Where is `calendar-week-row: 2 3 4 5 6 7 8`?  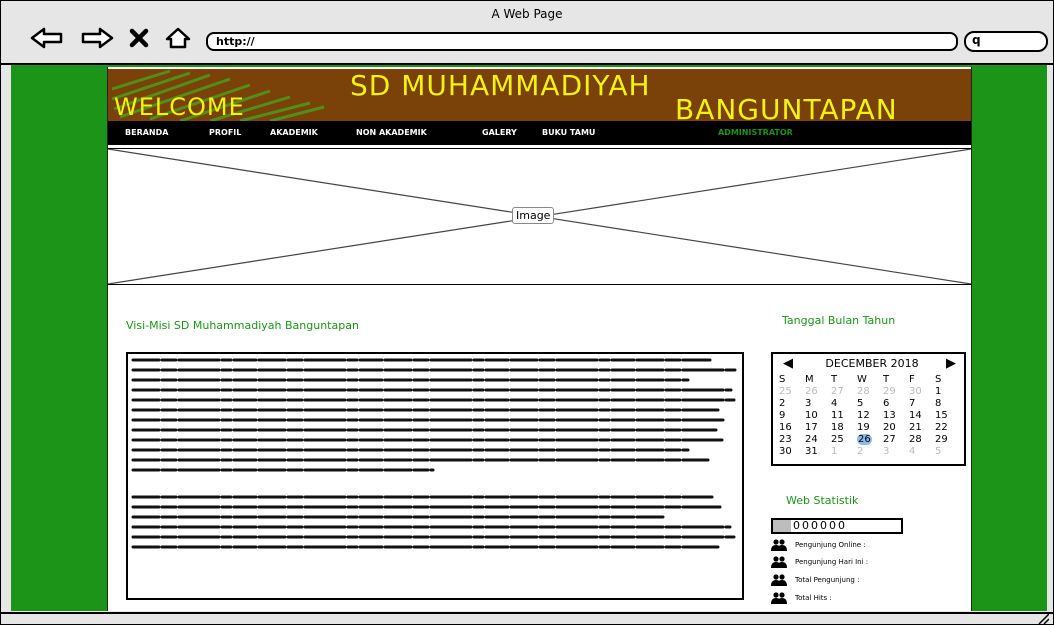 calendar-week-row: 2 3 4 5 6 7 8 is located at coordinates (870, 404).